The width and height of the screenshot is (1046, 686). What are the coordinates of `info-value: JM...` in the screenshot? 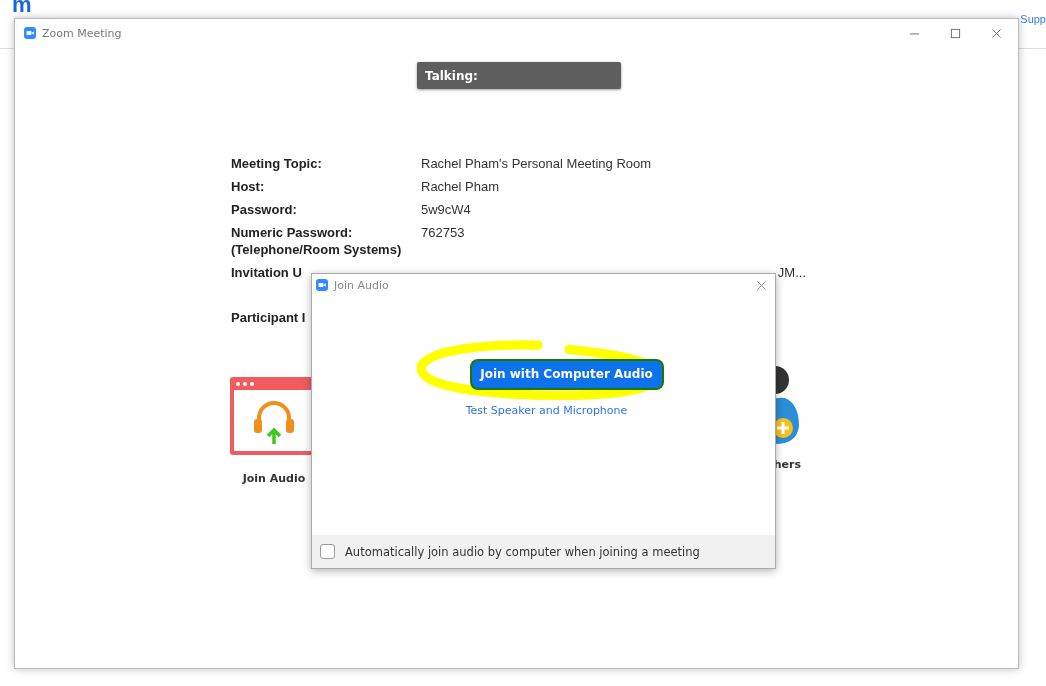 It's located at (791, 272).